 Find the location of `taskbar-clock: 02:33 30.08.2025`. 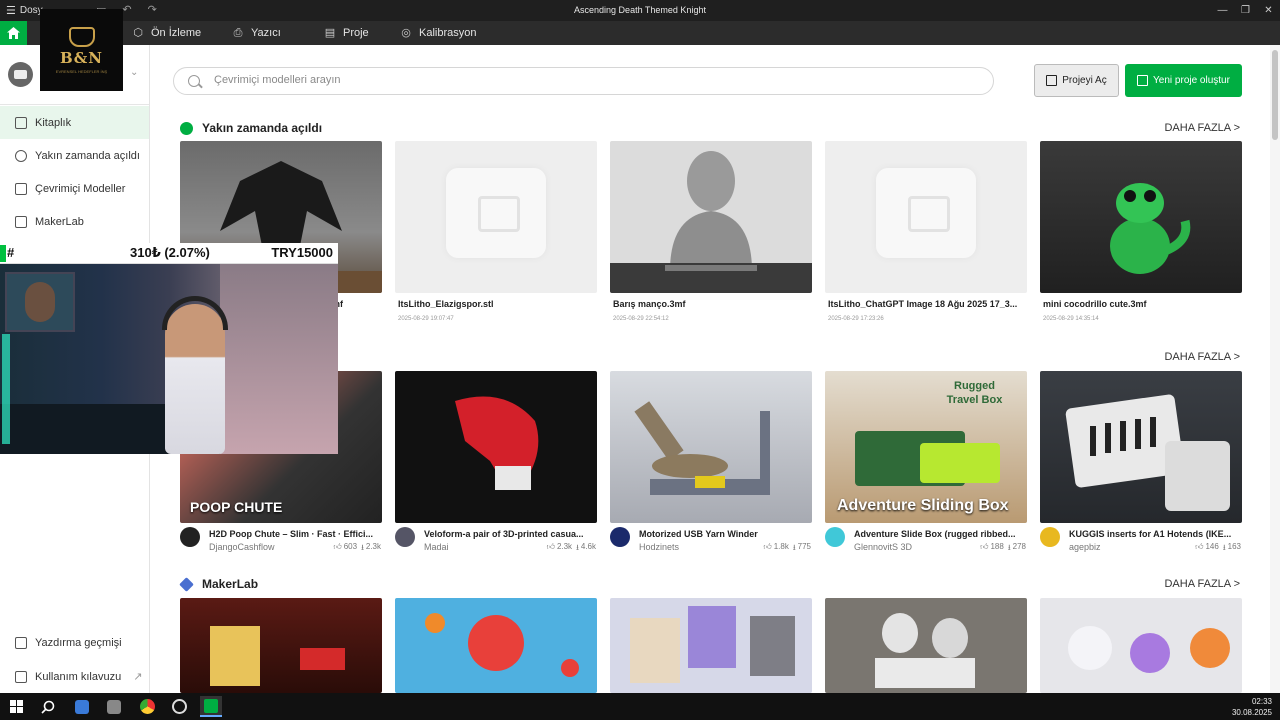

taskbar-clock: 02:33 30.08.2025 is located at coordinates (1252, 707).